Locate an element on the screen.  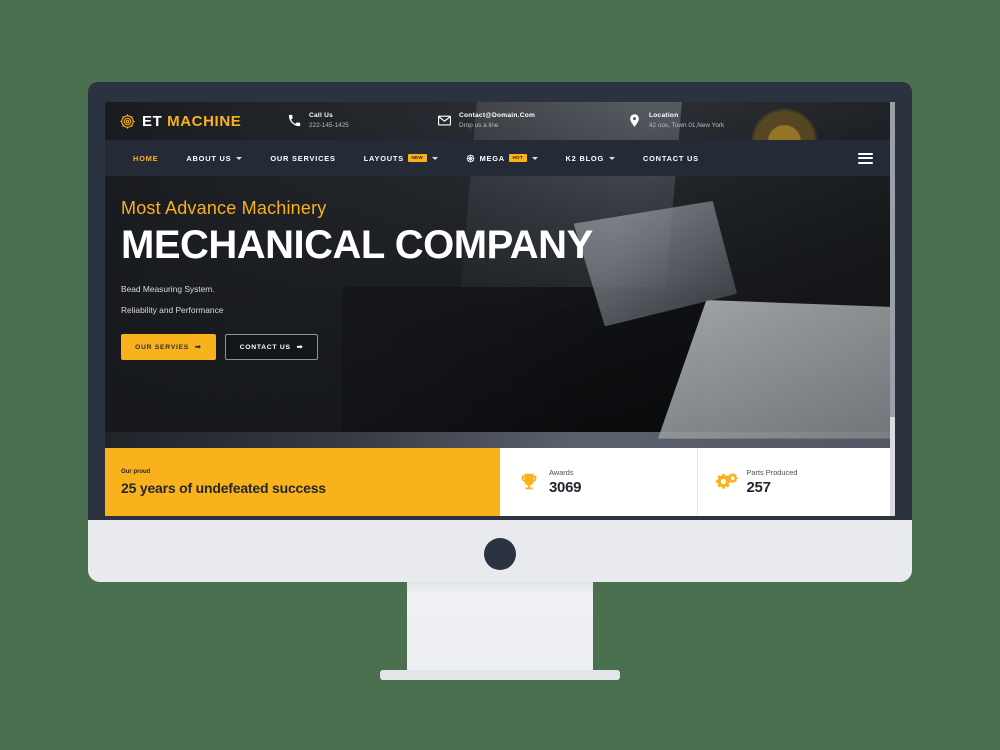
contact-email-address: Contact@Domain.Com is located at coordinates (497, 116).